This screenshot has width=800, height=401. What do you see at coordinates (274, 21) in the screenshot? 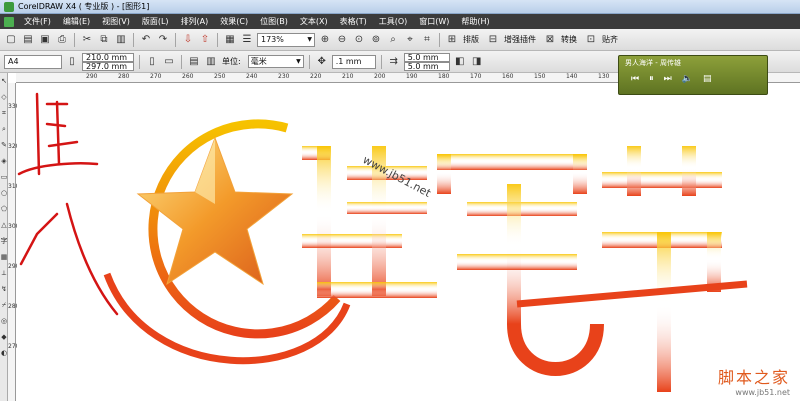
I see `menu-bitmaps: 位图(B)` at bounding box center [274, 21].